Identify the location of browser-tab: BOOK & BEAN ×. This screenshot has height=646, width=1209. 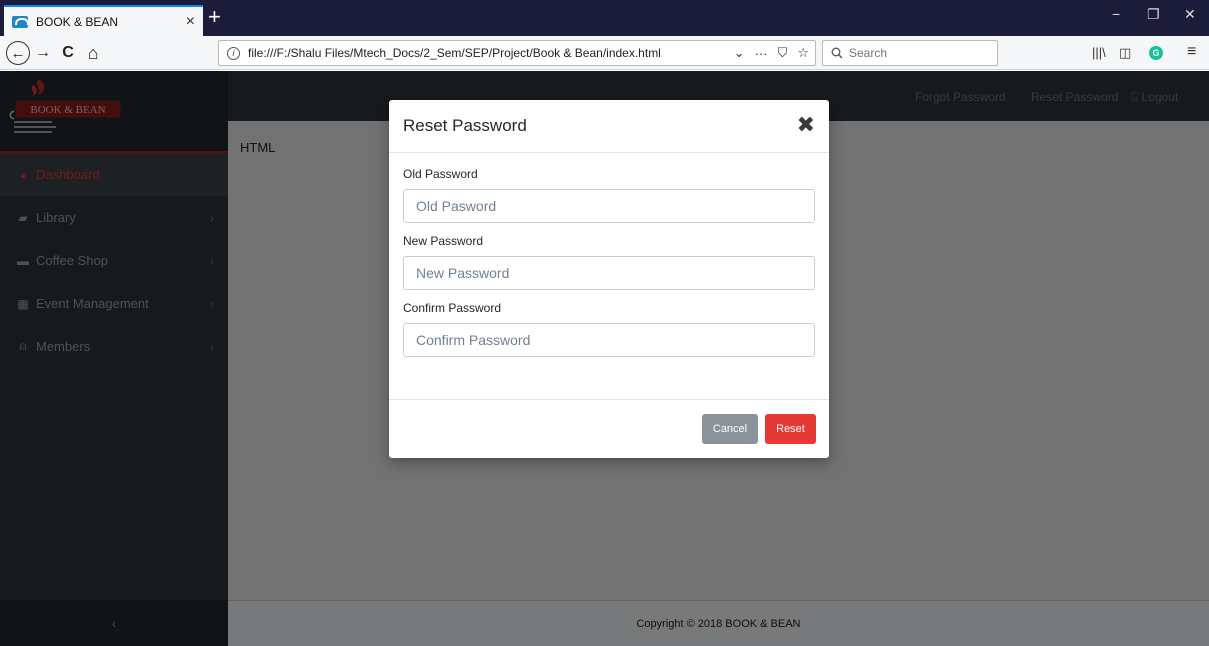
(103, 20).